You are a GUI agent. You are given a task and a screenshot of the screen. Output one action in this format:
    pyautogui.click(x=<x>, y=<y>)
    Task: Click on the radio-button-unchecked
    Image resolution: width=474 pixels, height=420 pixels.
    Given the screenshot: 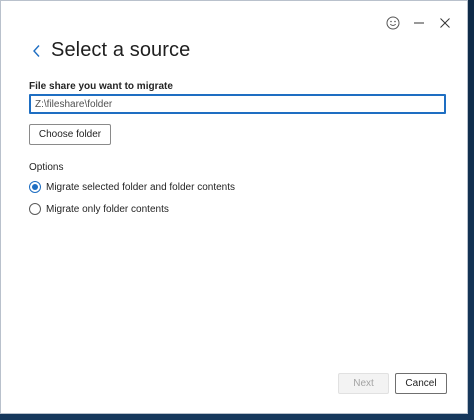 What is the action you would take?
    pyautogui.click(x=35, y=209)
    